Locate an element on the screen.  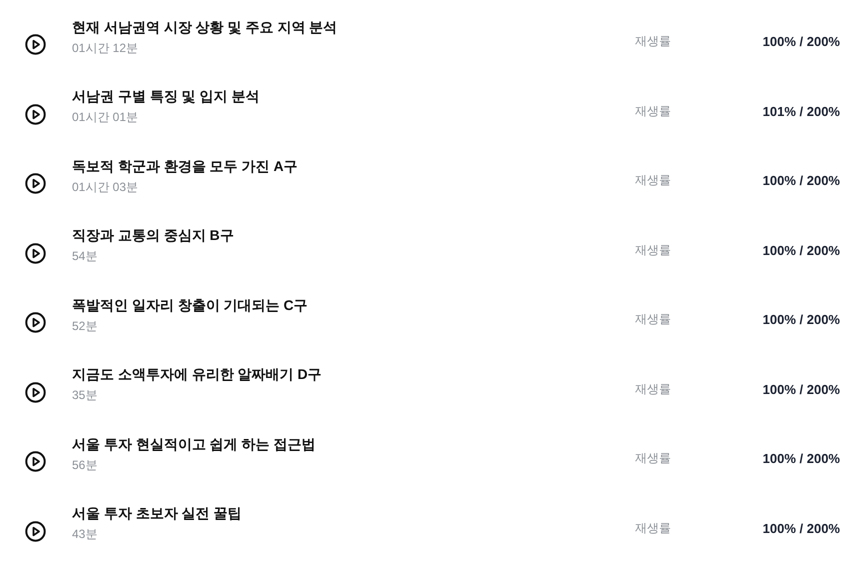
lecture-title: 폭발적인 일자리 창출이 기대되는 C구 is located at coordinates (353, 305).